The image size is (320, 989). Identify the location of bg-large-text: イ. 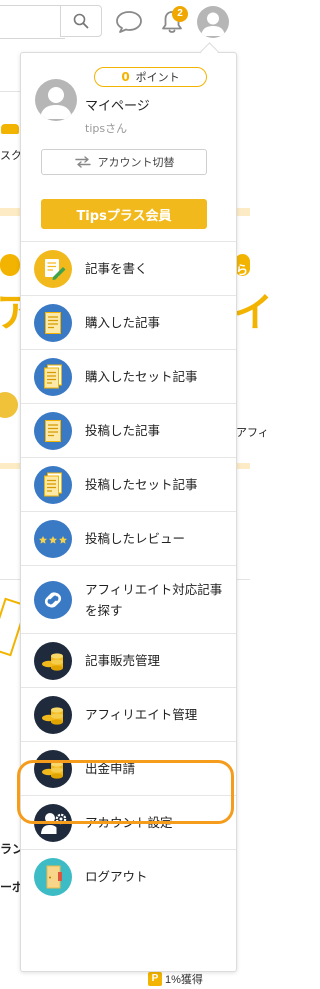
(253, 313).